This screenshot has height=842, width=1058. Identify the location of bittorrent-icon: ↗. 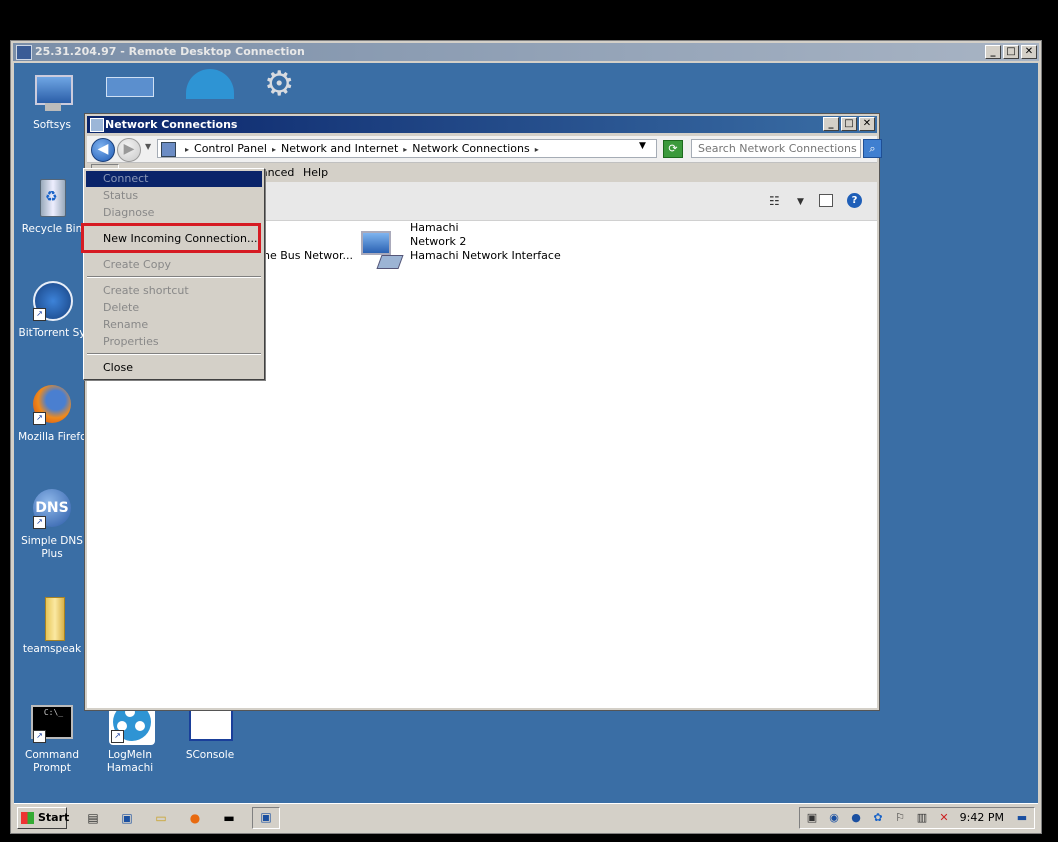
(52, 302).